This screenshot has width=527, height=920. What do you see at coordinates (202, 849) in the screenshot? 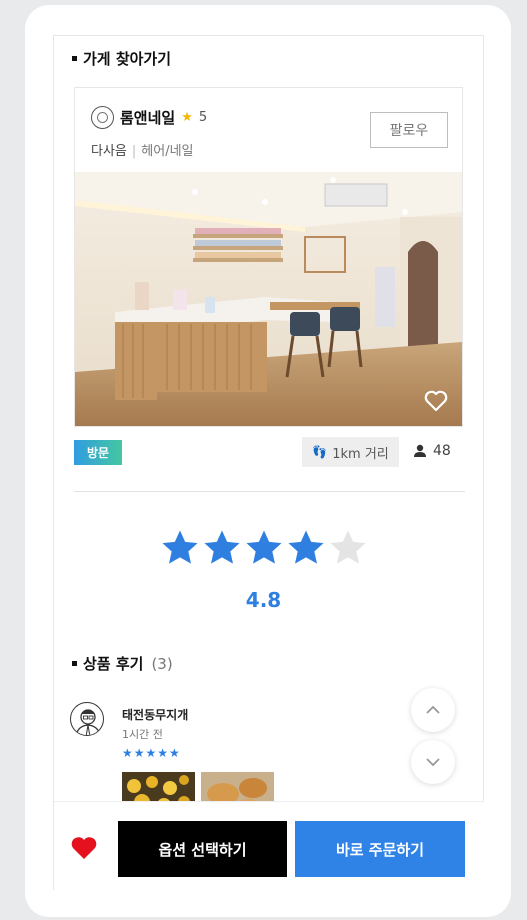
I see `select-option-button: 옵션 선택하기` at bounding box center [202, 849].